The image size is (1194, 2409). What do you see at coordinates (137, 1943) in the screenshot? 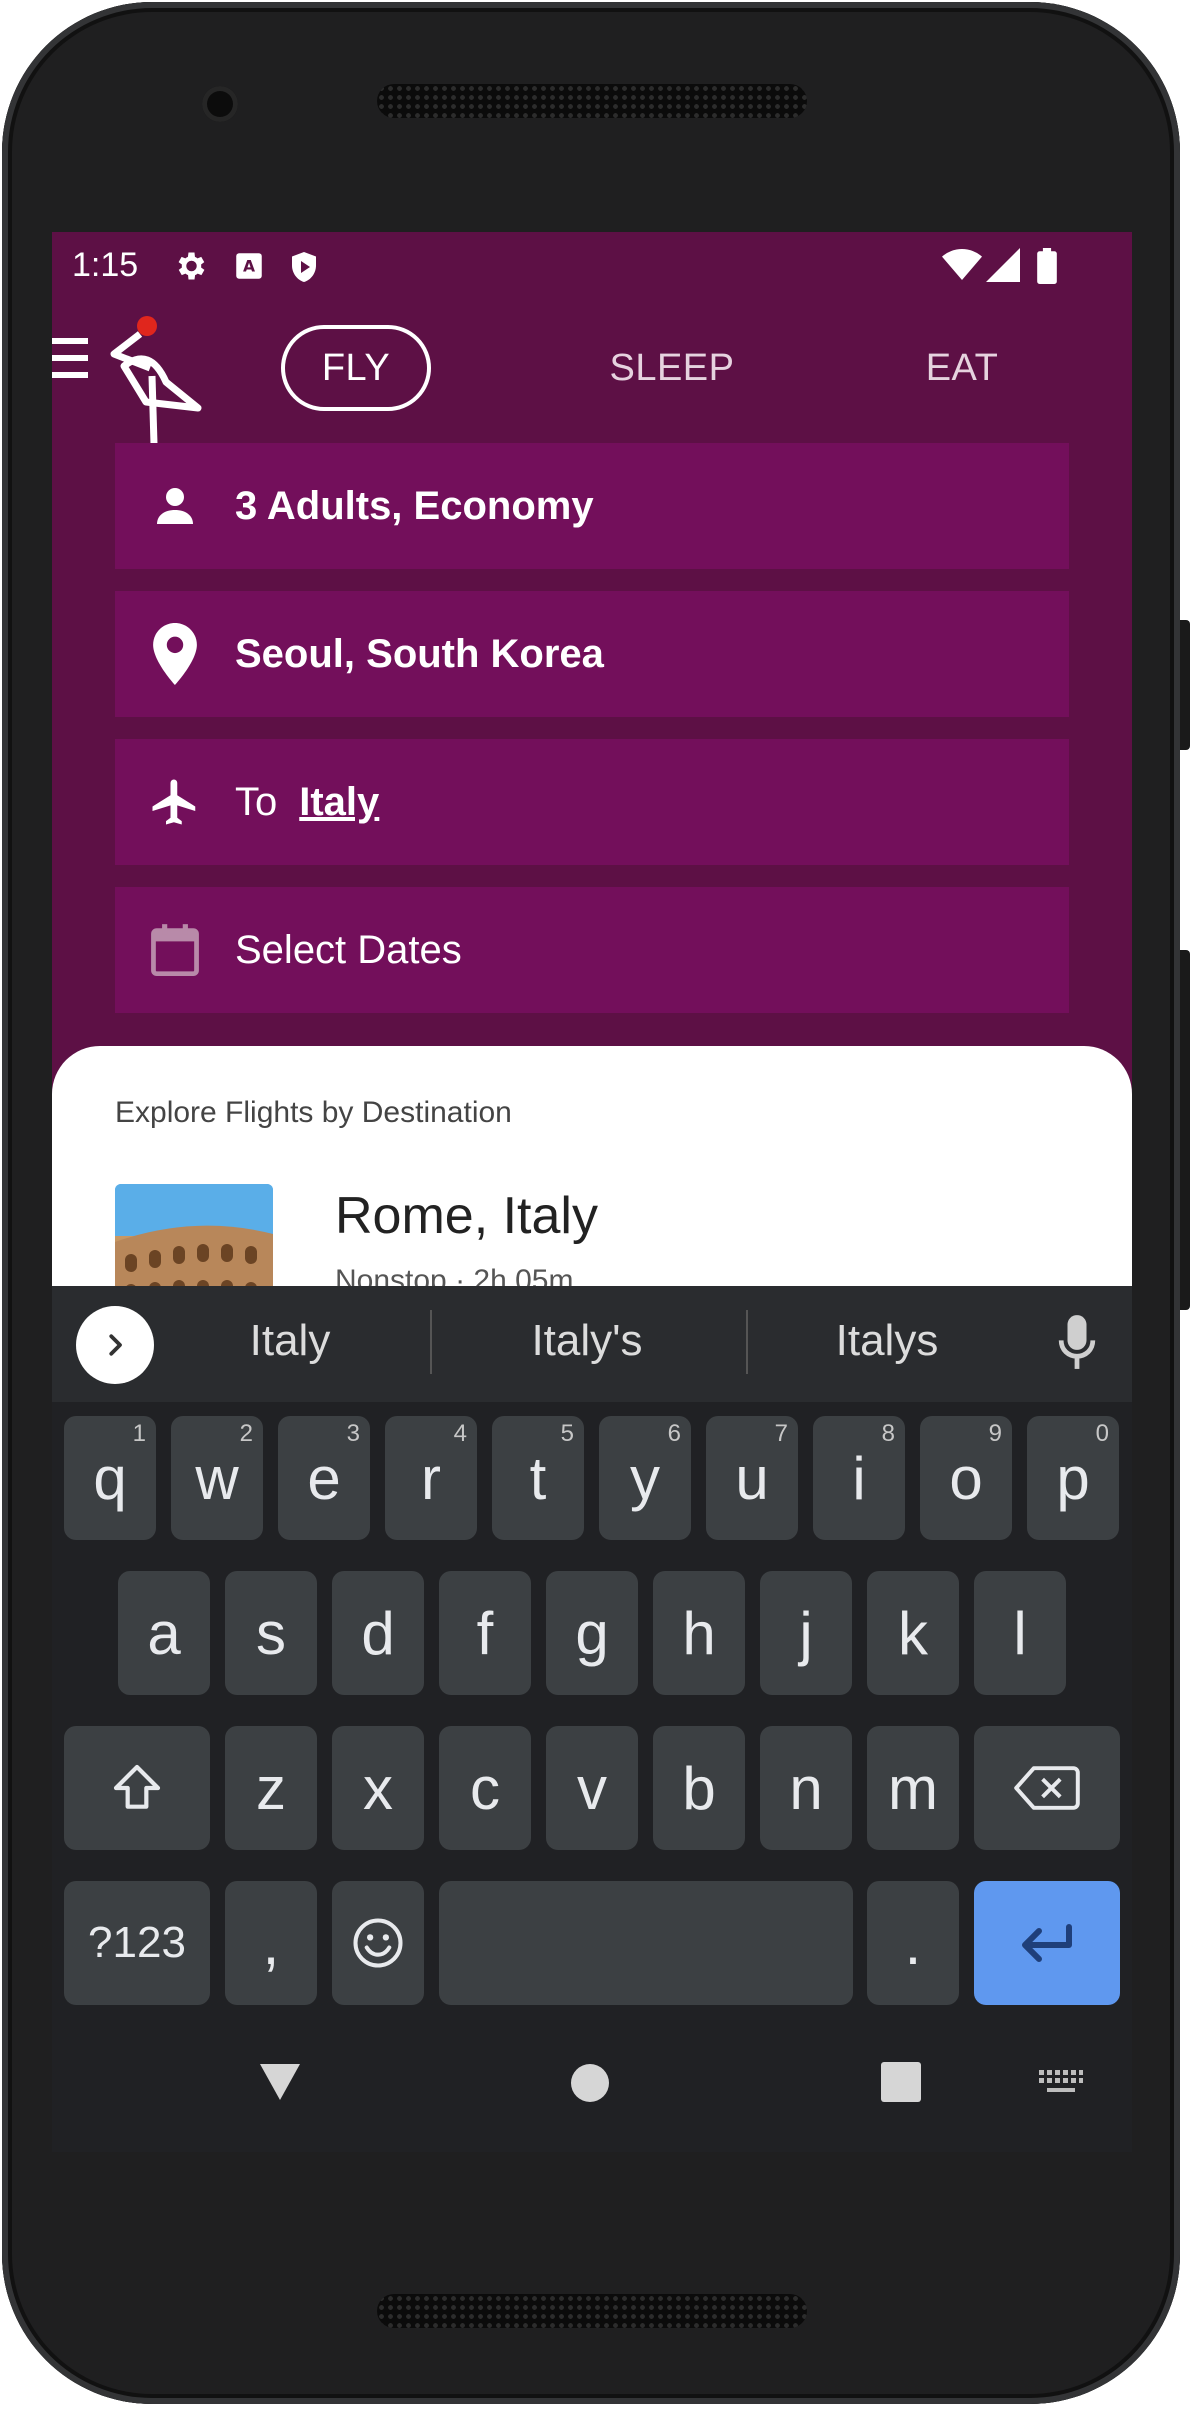
I see `symbols-key: ?123` at bounding box center [137, 1943].